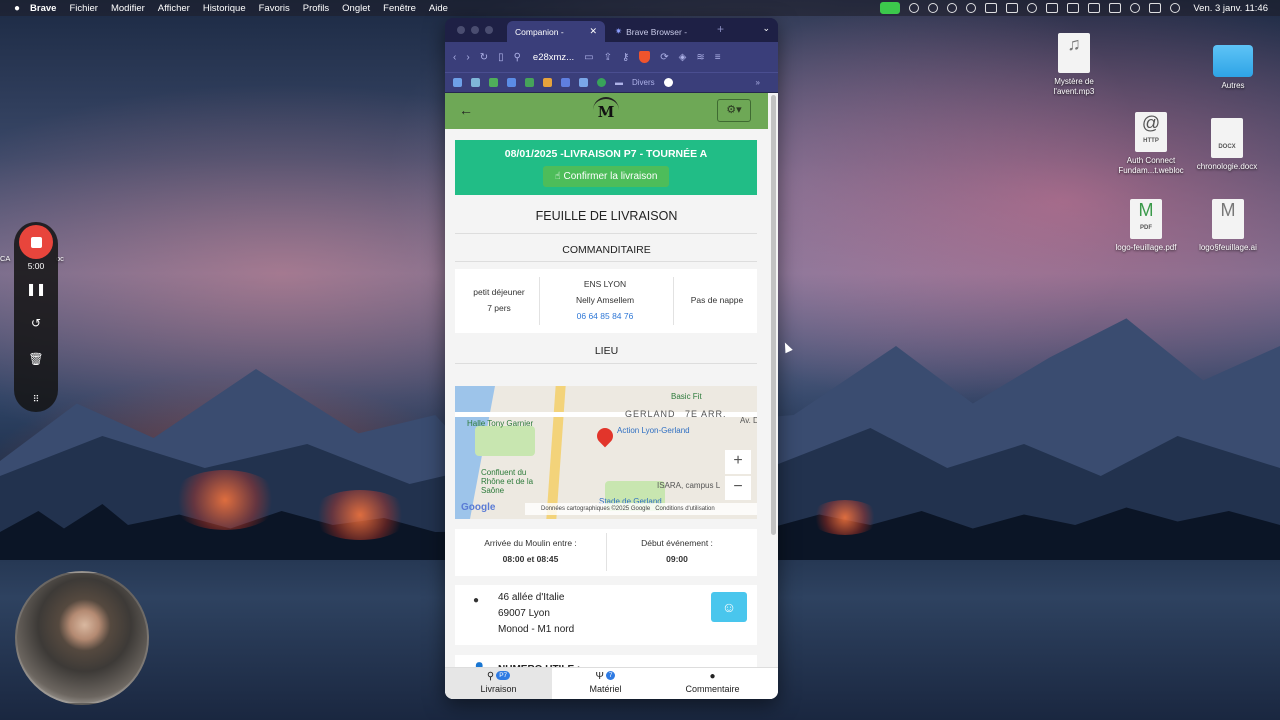  Describe the element at coordinates (952, 8) in the screenshot. I see `vpn-icon` at that location.